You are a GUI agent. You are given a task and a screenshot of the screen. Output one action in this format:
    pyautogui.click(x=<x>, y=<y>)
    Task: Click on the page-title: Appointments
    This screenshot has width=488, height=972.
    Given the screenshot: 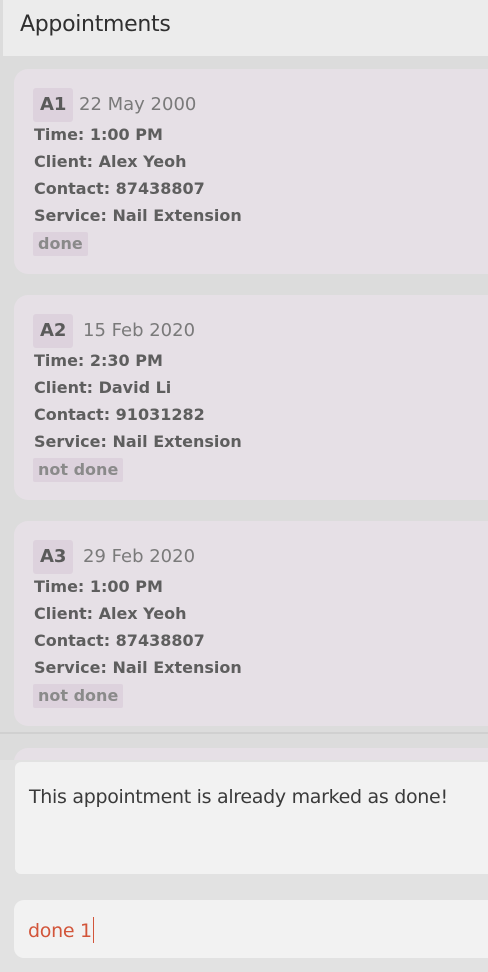 What is the action you would take?
    pyautogui.click(x=95, y=24)
    